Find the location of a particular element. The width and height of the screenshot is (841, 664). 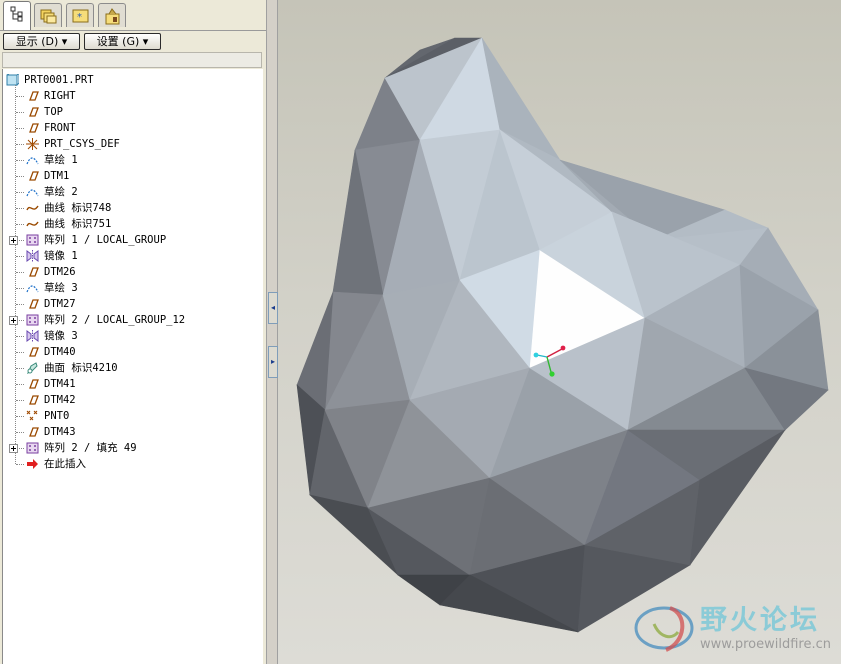

tree-item-label: 曲线 标识748 is located at coordinates (78, 208).